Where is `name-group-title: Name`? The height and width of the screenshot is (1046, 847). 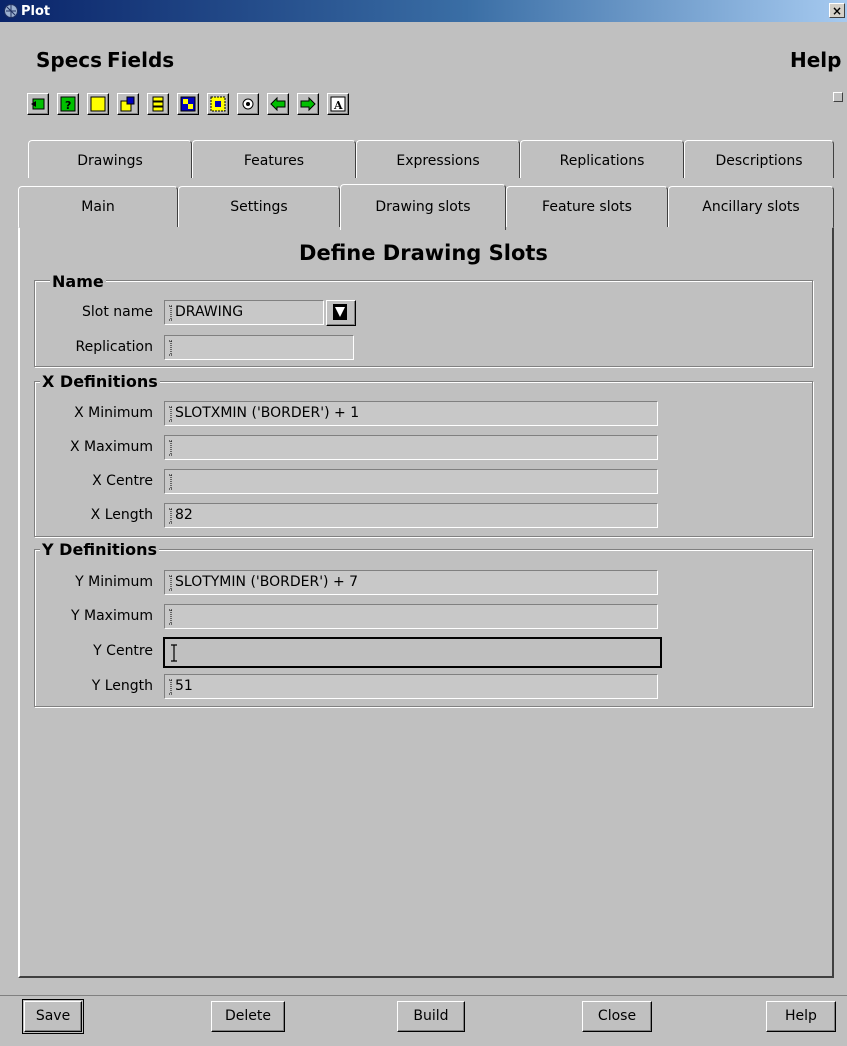
name-group-title: Name is located at coordinates (78, 281).